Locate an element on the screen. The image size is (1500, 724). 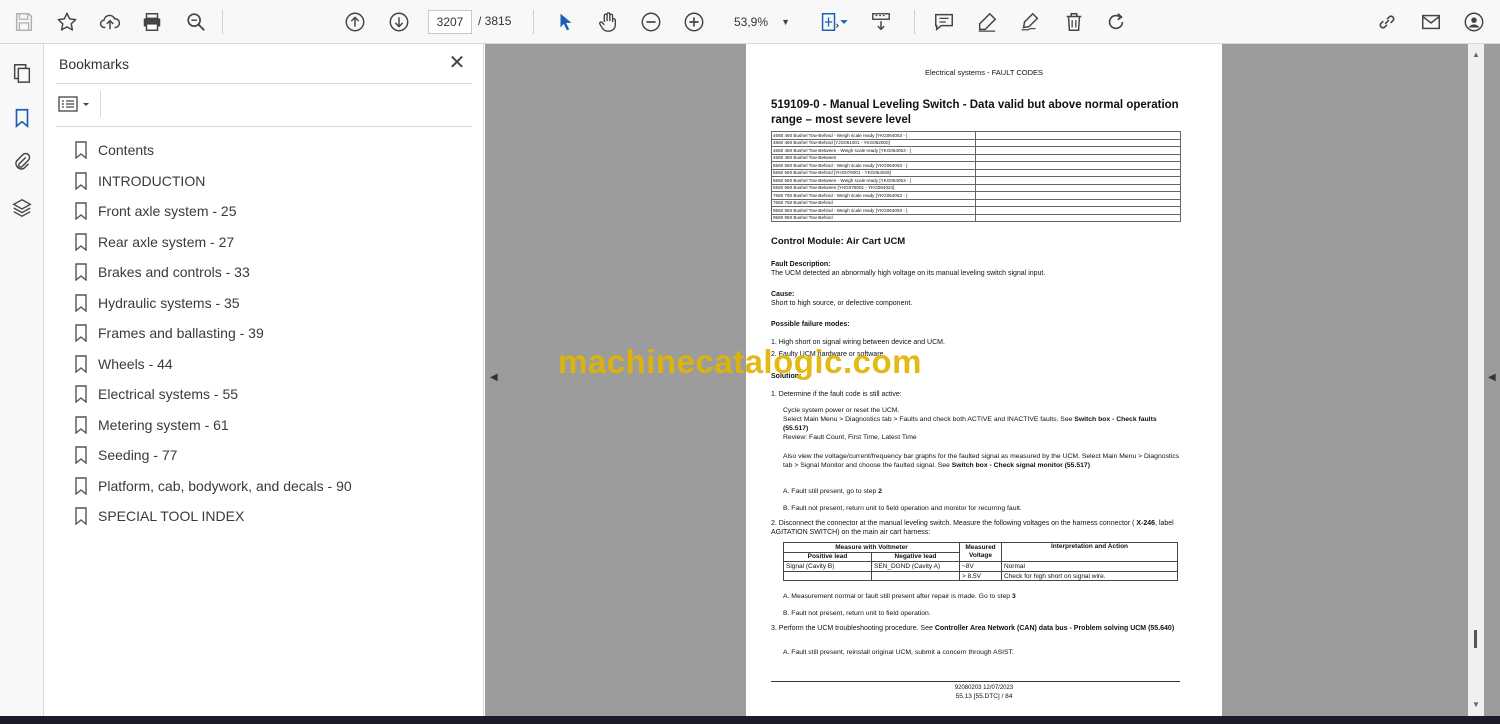
bookmark-options-button is located at coordinates (76, 104).